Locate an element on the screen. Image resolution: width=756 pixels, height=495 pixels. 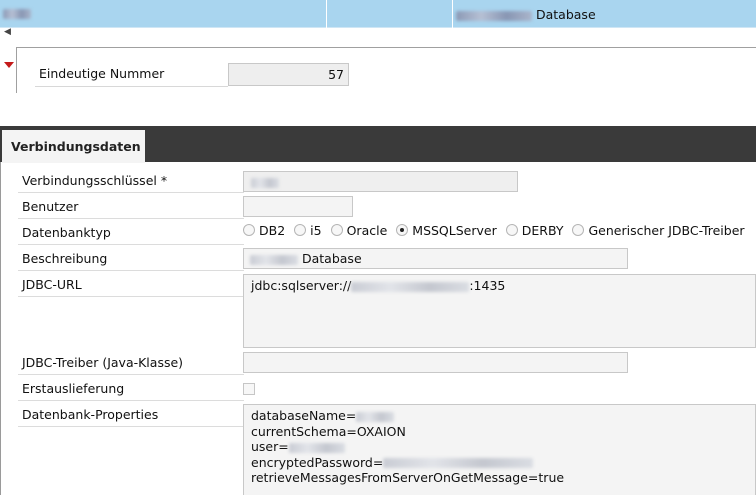
record-cell-code is located at coordinates (163, 14).